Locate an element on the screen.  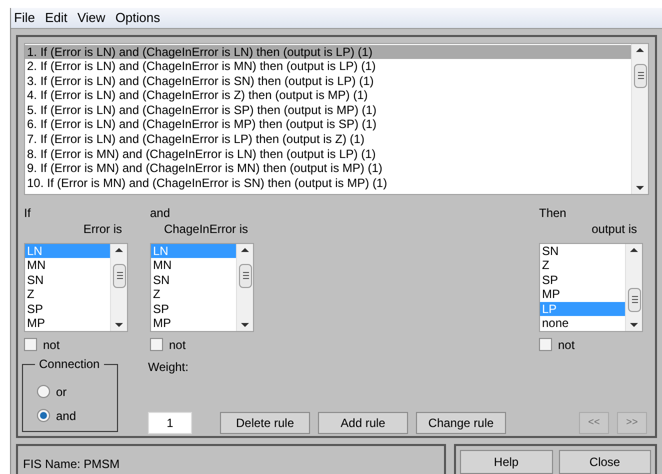
radio-label: or is located at coordinates (61, 392).